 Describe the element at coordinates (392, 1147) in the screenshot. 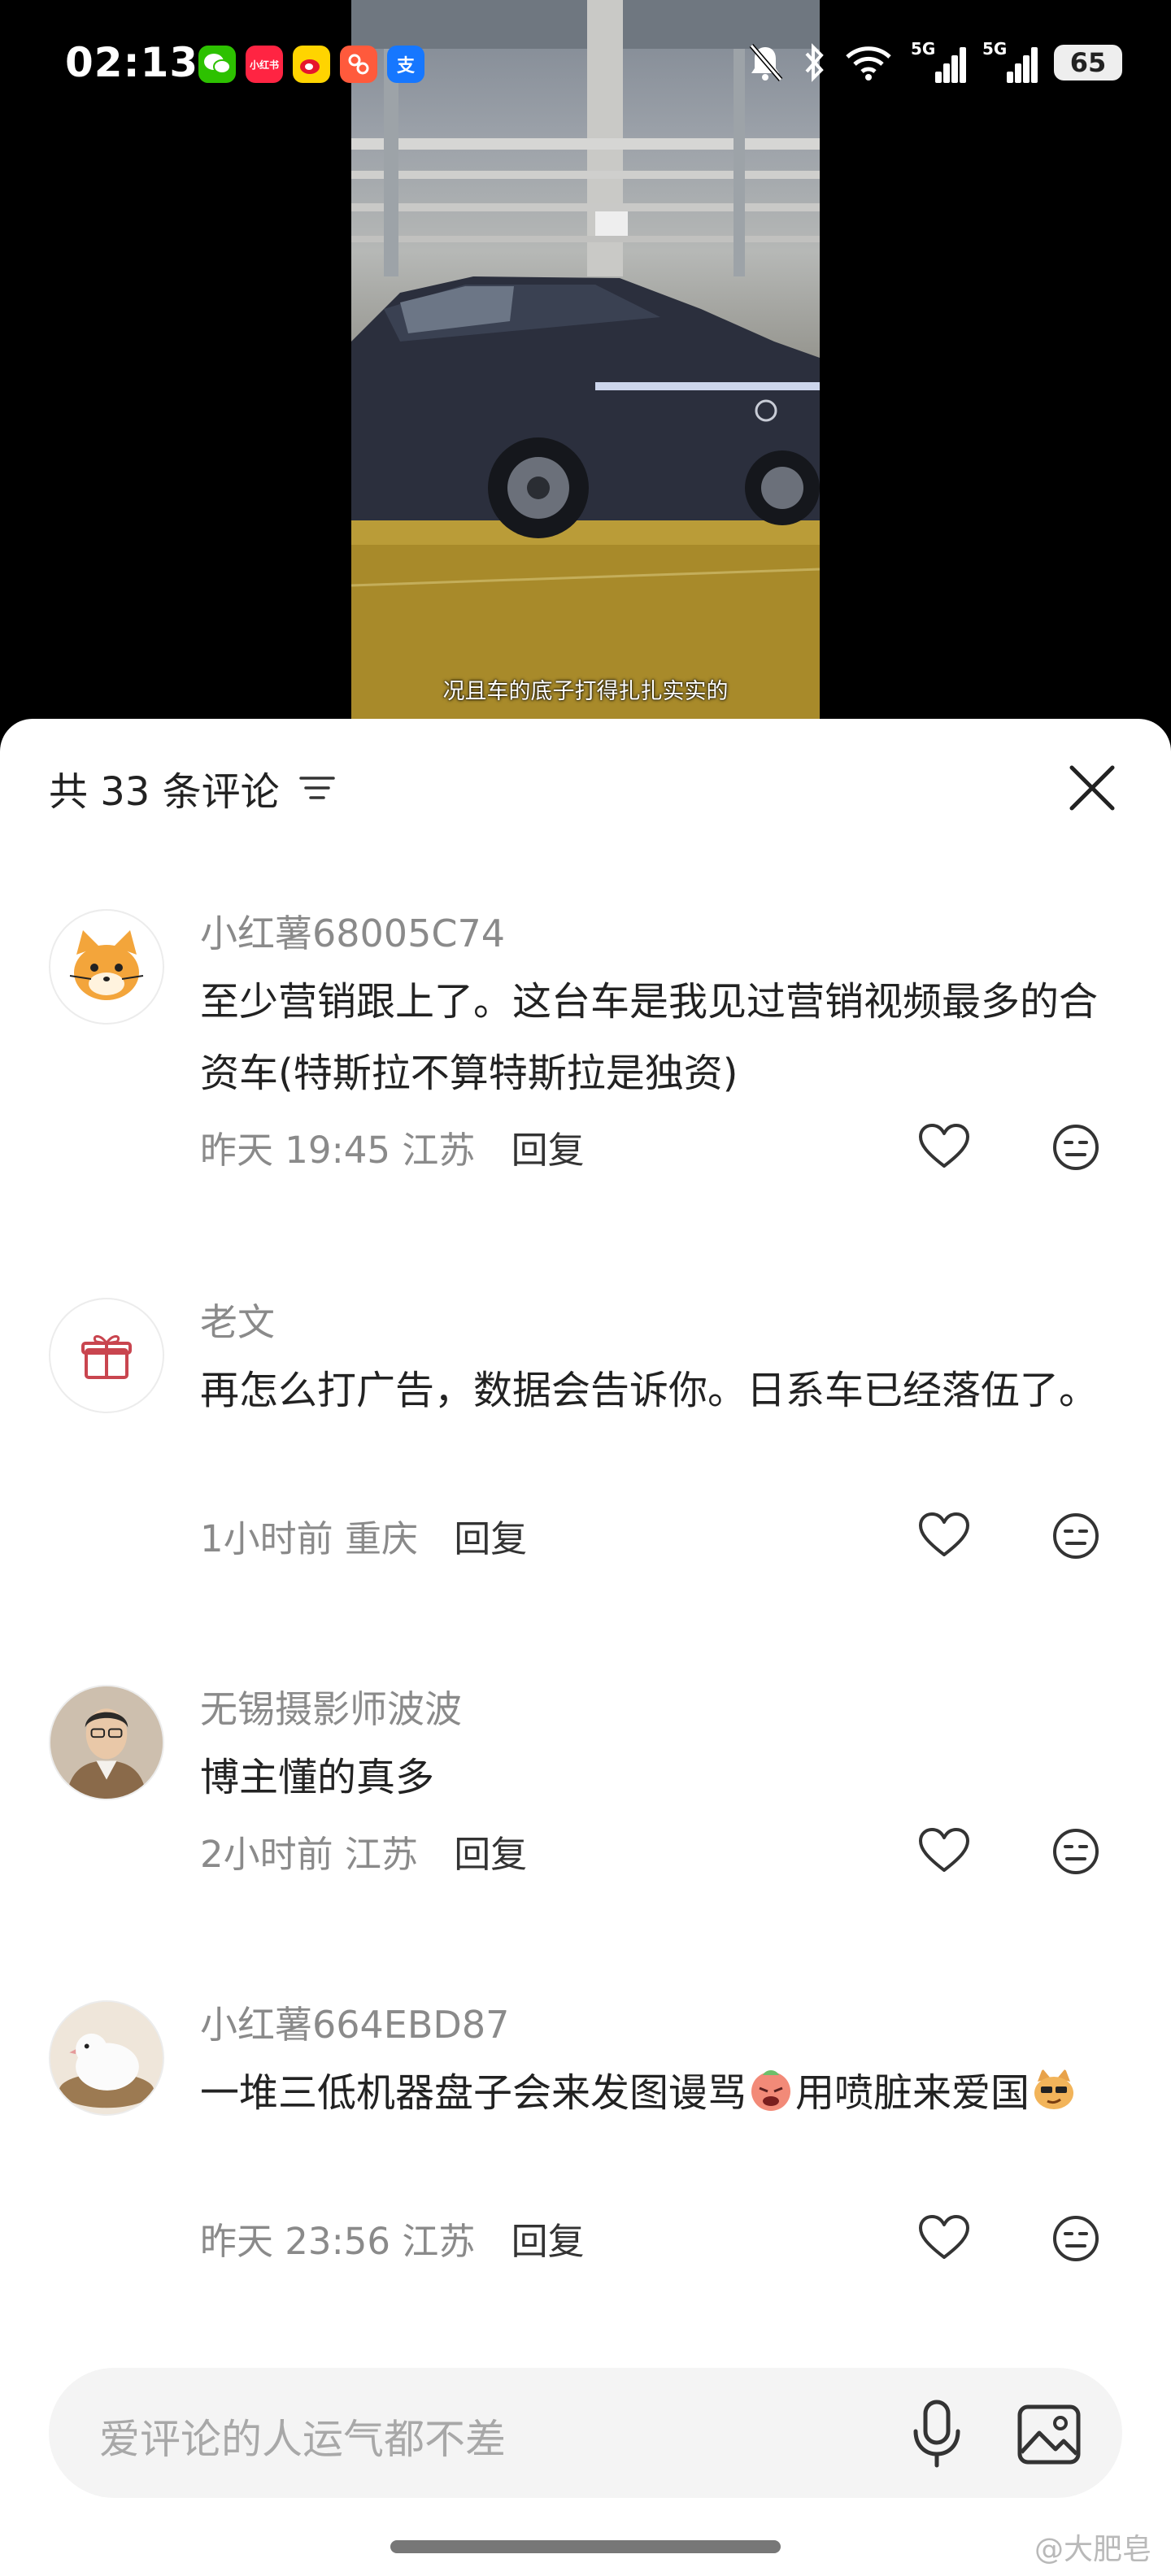

I see `comment-meta: 昨天 19:45 江苏 回复` at that location.